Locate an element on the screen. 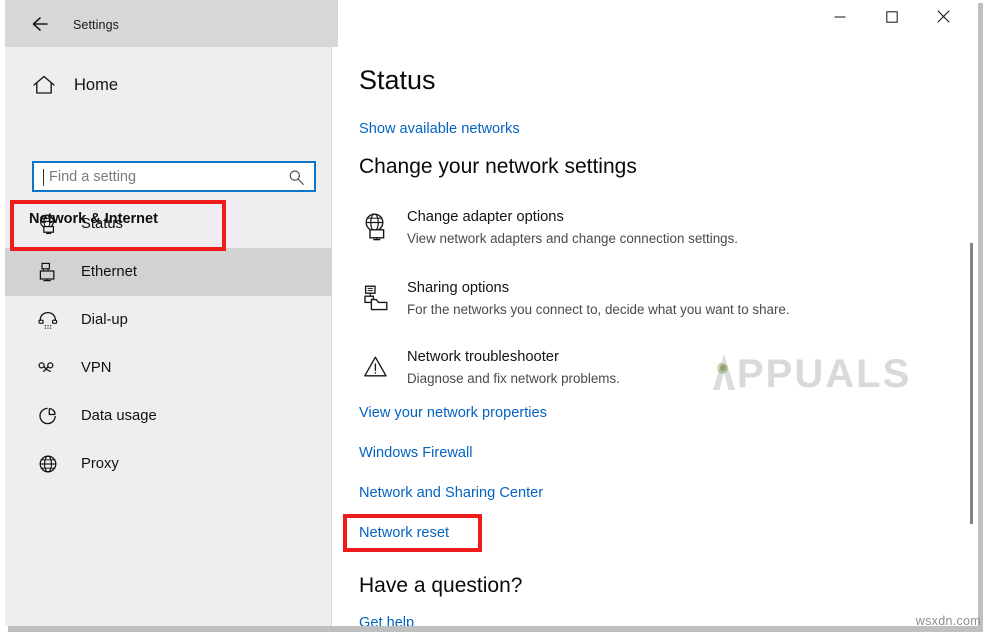 The image size is (991, 632). minimize-button is located at coordinates (840, 16).